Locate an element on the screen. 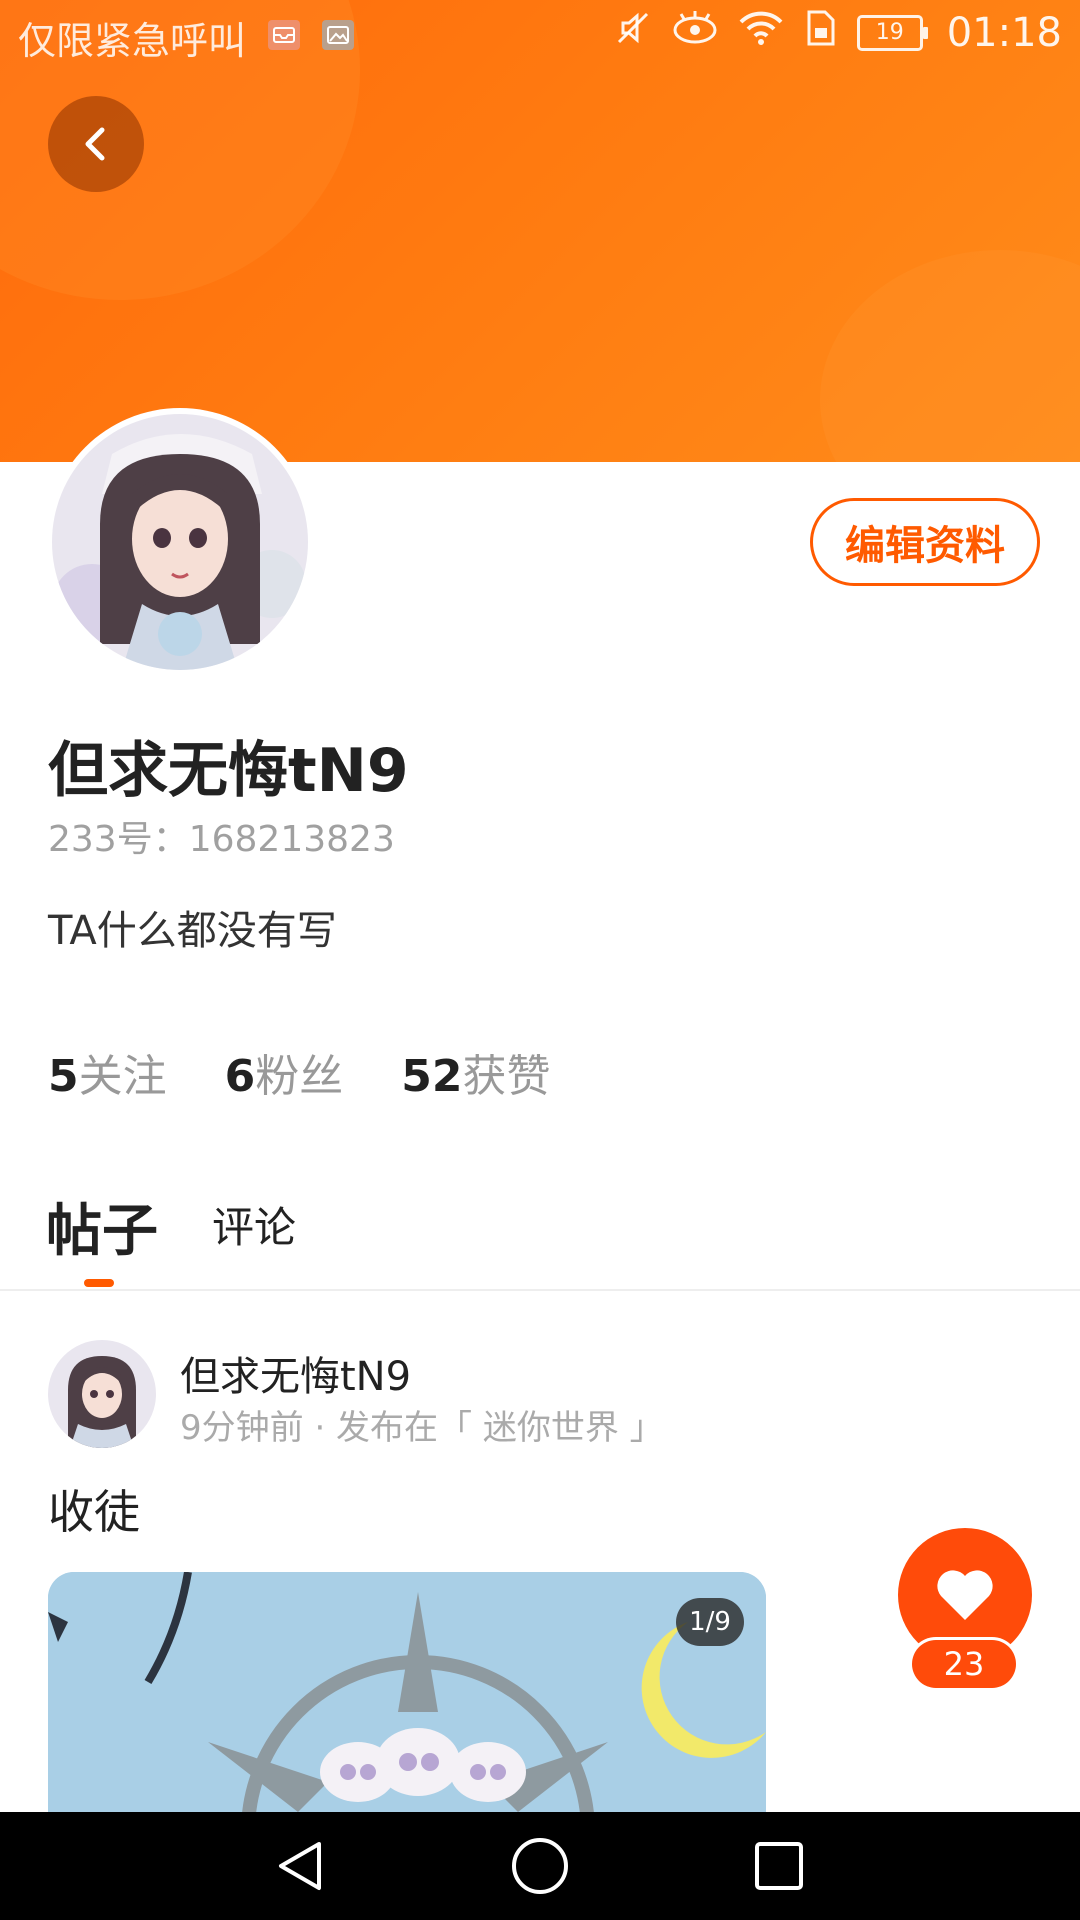  notification-image-icon is located at coordinates (338, 35).